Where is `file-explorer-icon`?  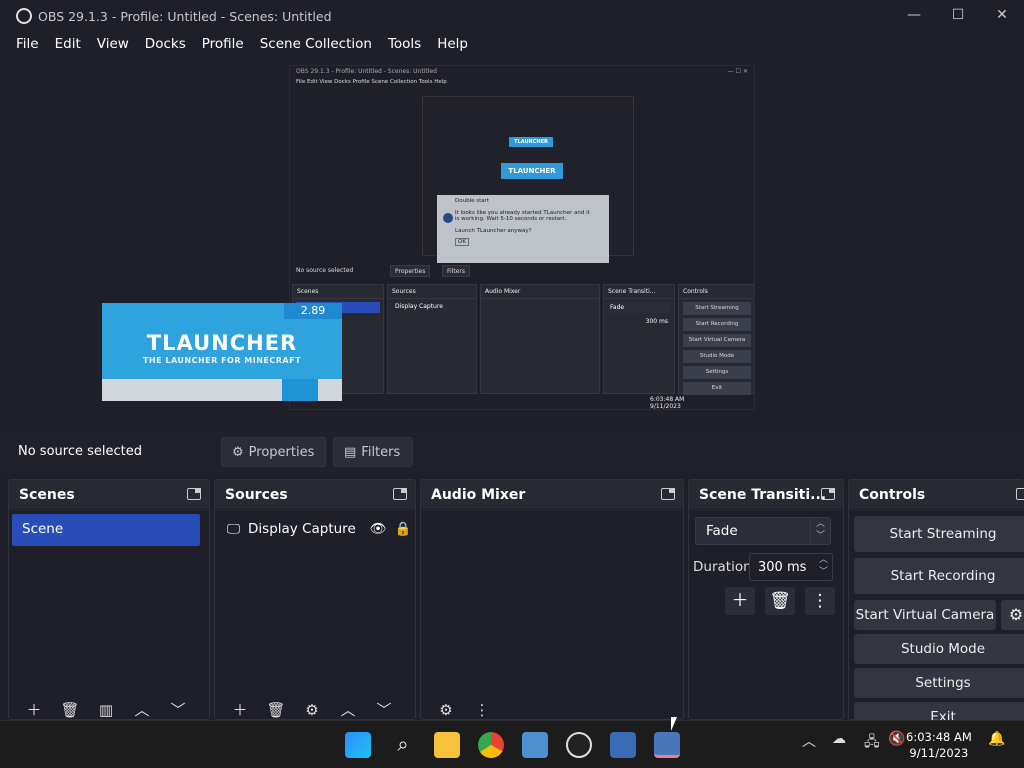 file-explorer-icon is located at coordinates (447, 745).